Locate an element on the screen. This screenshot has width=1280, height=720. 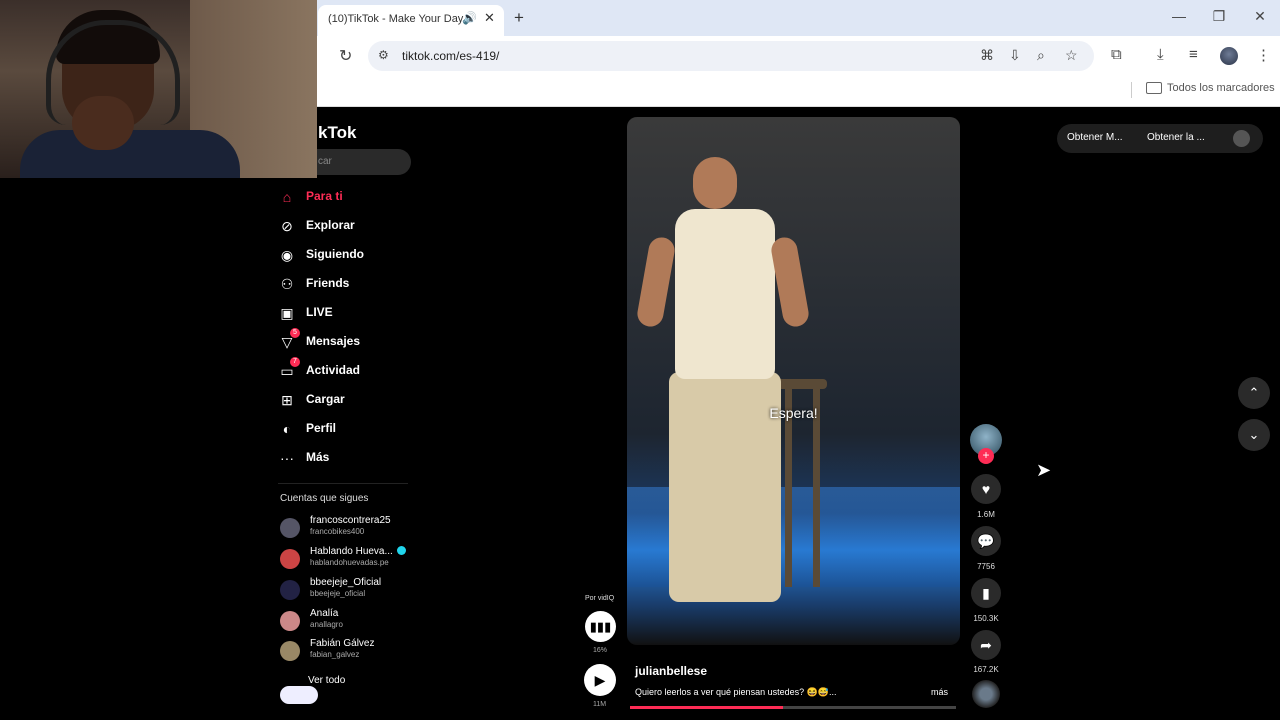
notification-badge: 7 is located at coordinates (295, 362).